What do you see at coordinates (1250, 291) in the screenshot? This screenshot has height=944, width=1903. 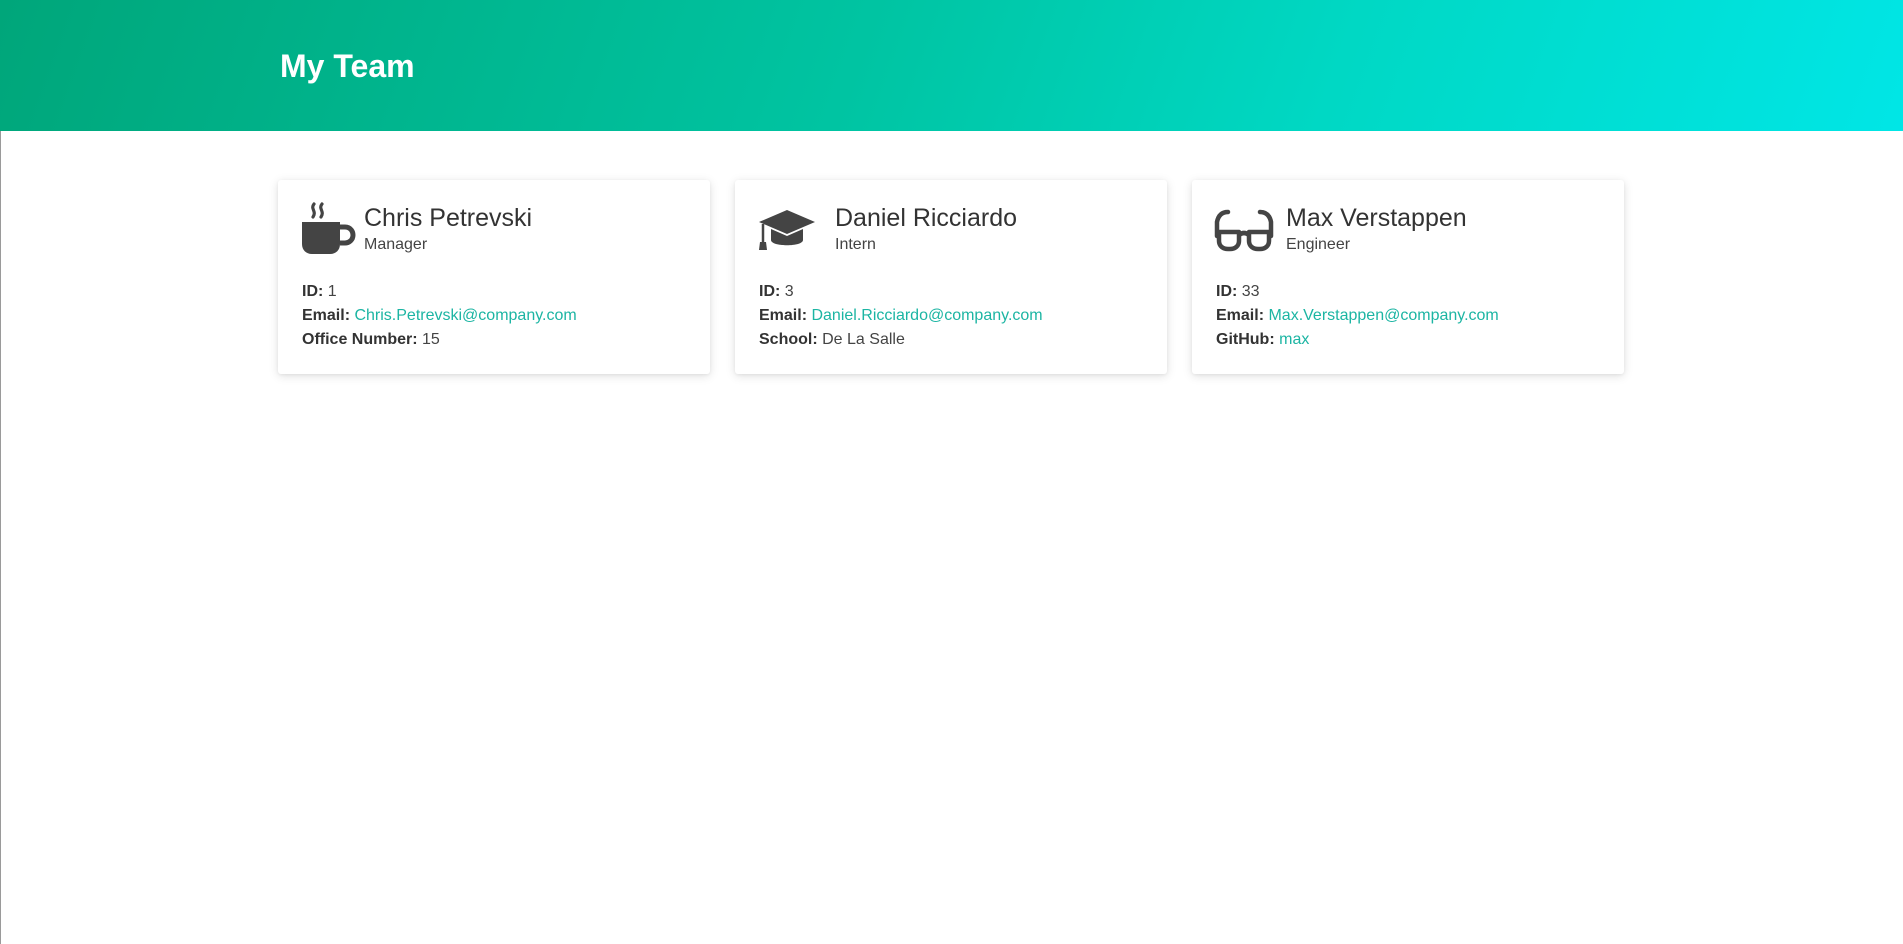 I see `id-value: 33` at bounding box center [1250, 291].